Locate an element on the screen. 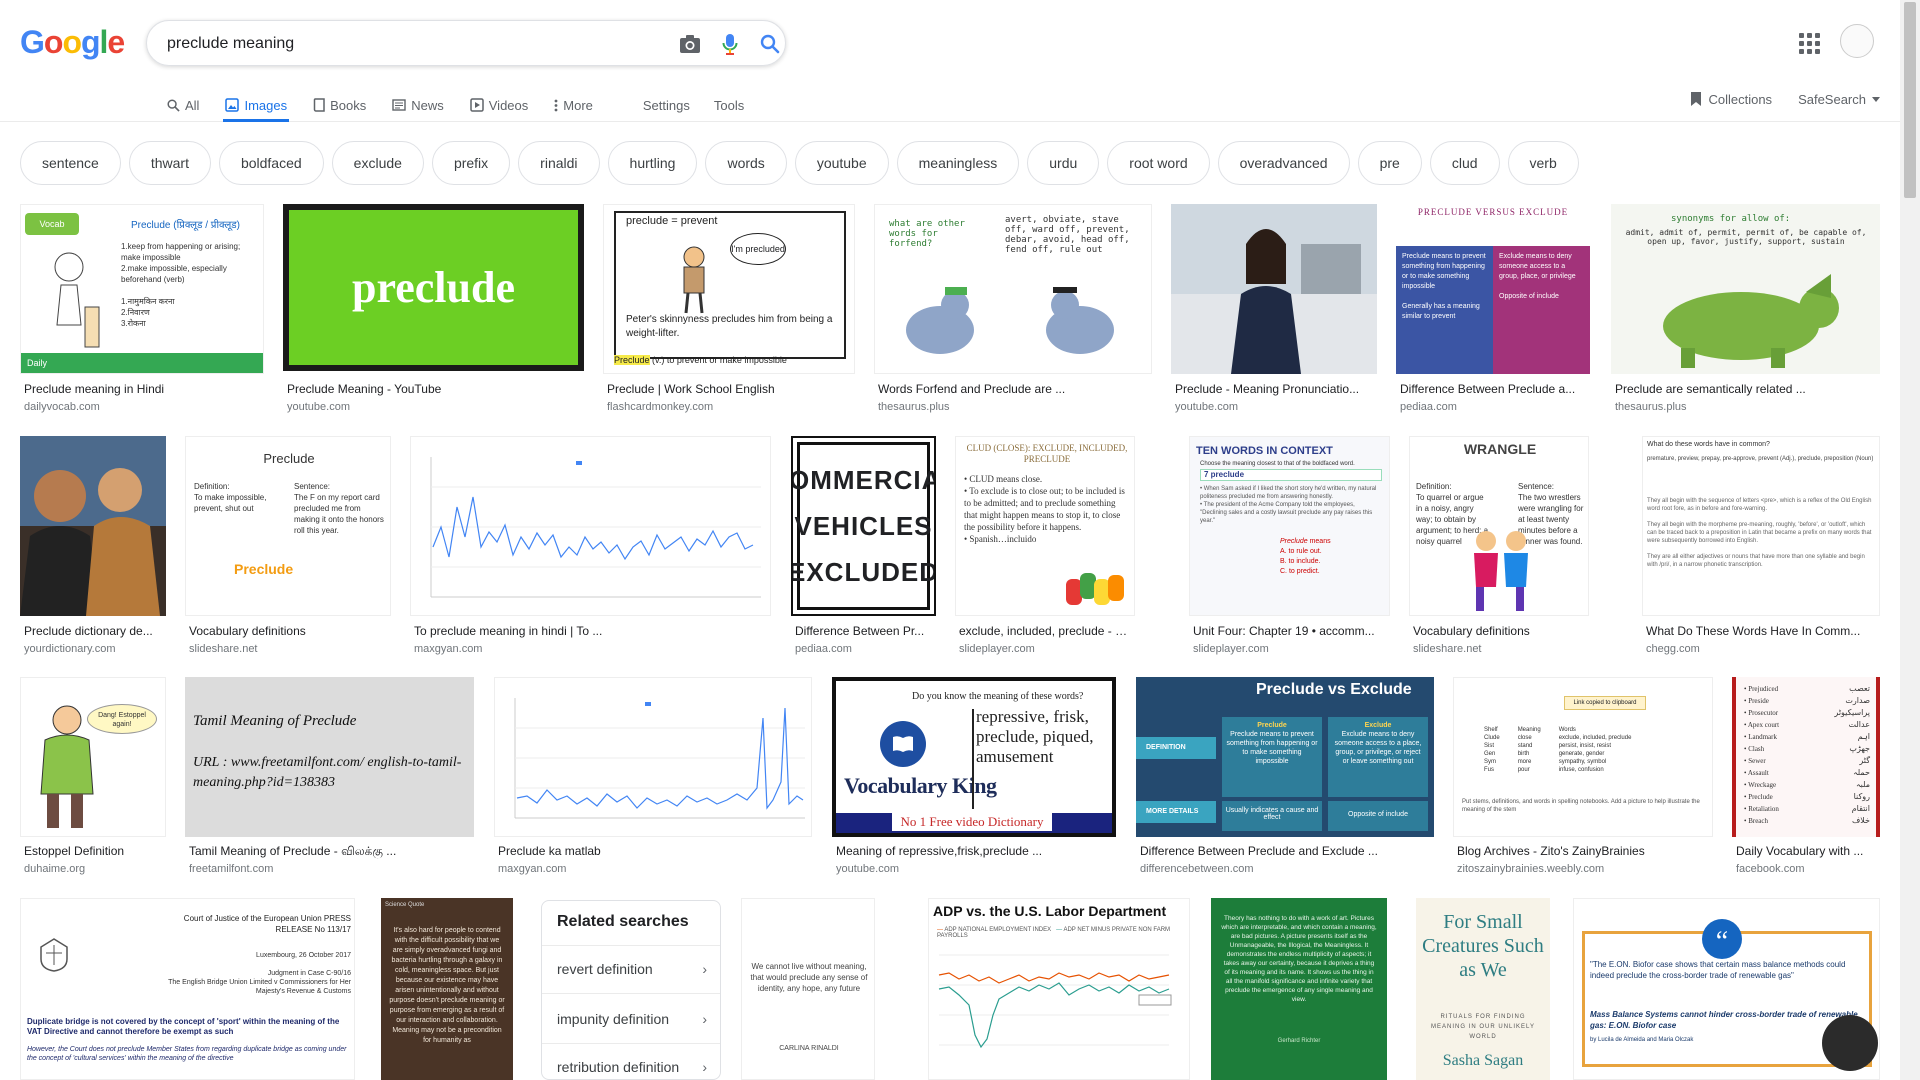 This screenshot has height=1080, width=1920. suggestion-chip: root word is located at coordinates (1158, 163).